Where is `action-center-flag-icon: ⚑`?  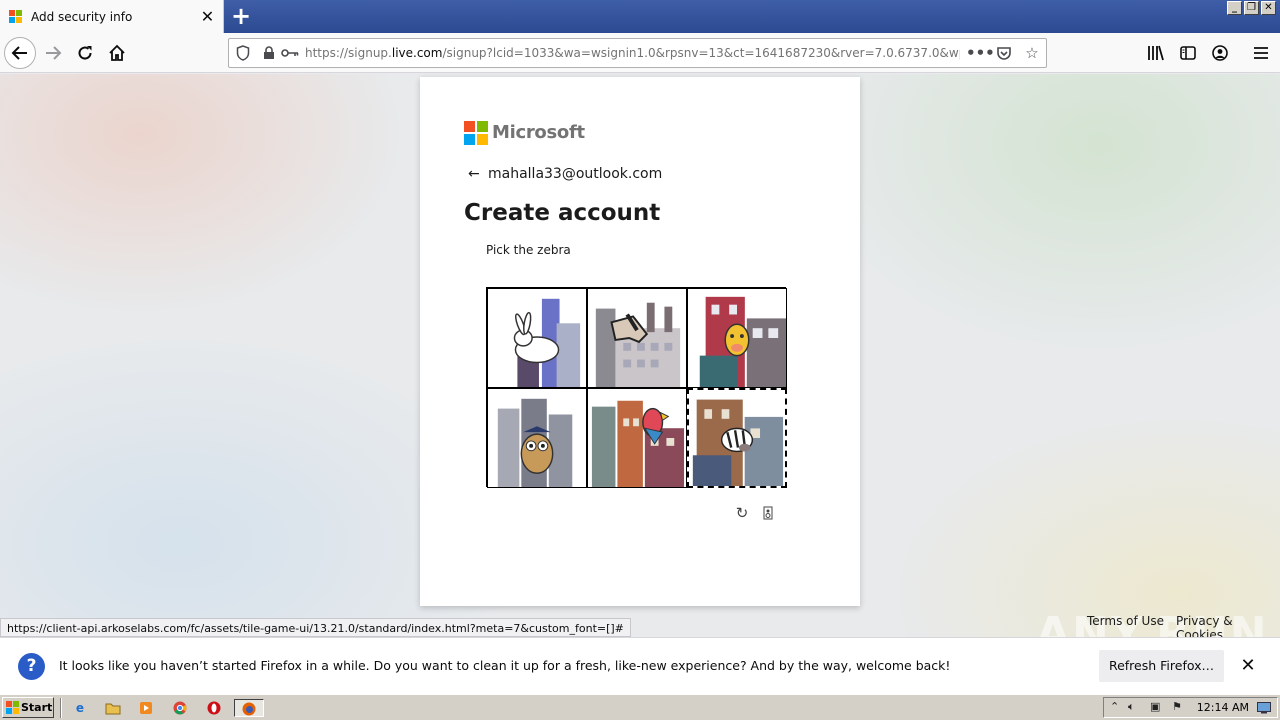
action-center-flag-icon: ⚑ is located at coordinates (1177, 706).